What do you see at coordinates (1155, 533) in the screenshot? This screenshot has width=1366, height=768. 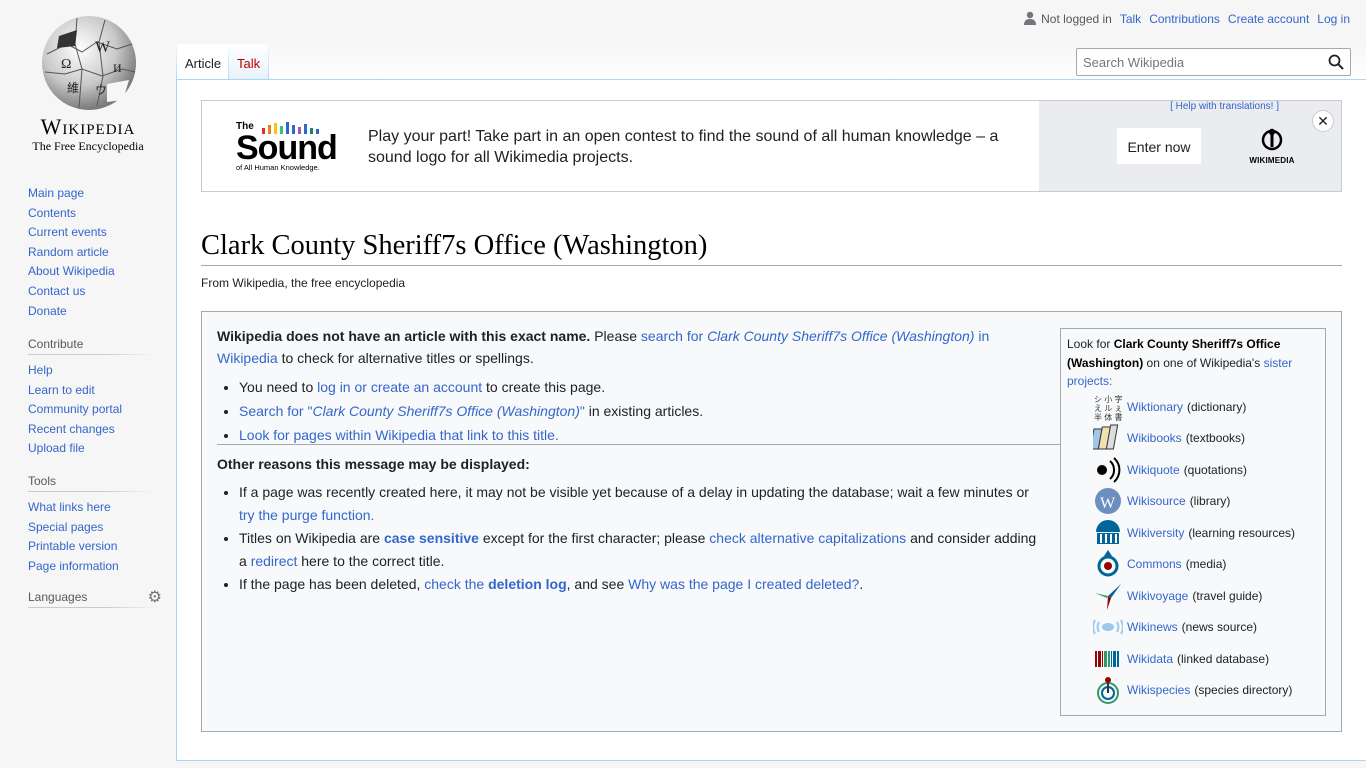 I see `wikiversity-link: Wikiversity` at bounding box center [1155, 533].